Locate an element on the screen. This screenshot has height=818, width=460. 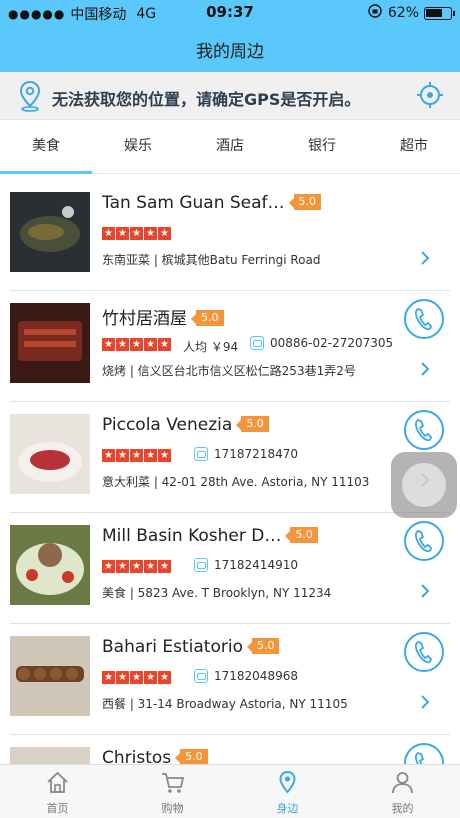
gps-warning-banner: 无法获取您的位置，请确定GPS是否开启。 is located at coordinates (230, 96).